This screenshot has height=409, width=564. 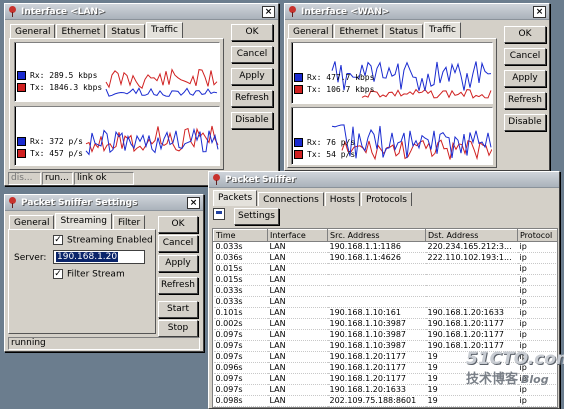 I want to click on table-cell: 190.168.1.20:1633, so click(x=376, y=390).